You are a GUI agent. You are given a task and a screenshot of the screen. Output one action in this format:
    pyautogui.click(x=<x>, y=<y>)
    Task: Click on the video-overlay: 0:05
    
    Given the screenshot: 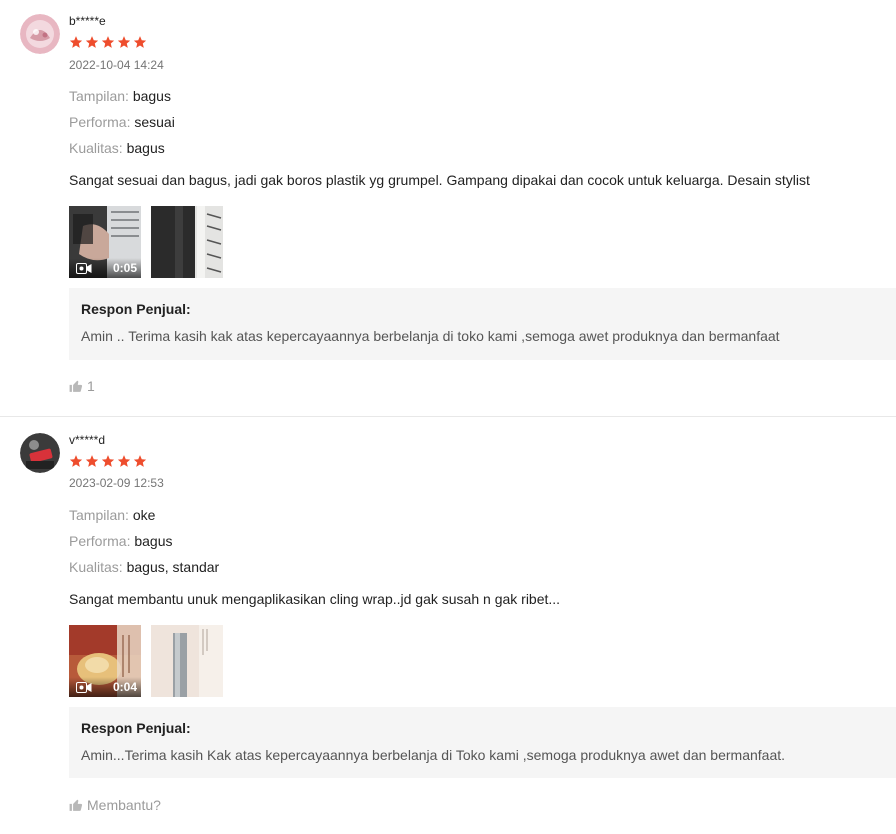 What is the action you would take?
    pyautogui.click(x=105, y=268)
    